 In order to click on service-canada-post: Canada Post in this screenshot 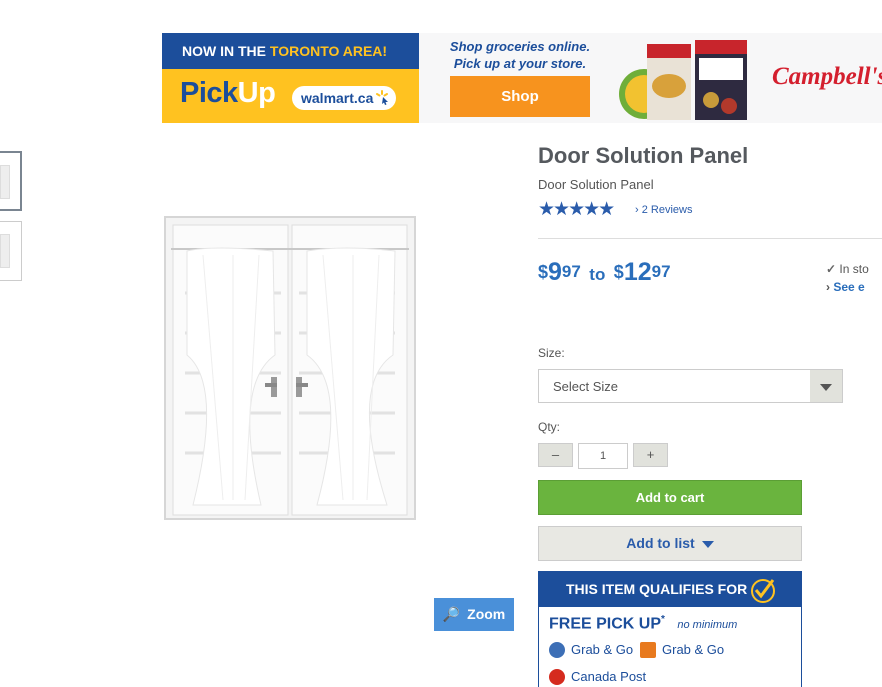, I will do `click(598, 677)`.